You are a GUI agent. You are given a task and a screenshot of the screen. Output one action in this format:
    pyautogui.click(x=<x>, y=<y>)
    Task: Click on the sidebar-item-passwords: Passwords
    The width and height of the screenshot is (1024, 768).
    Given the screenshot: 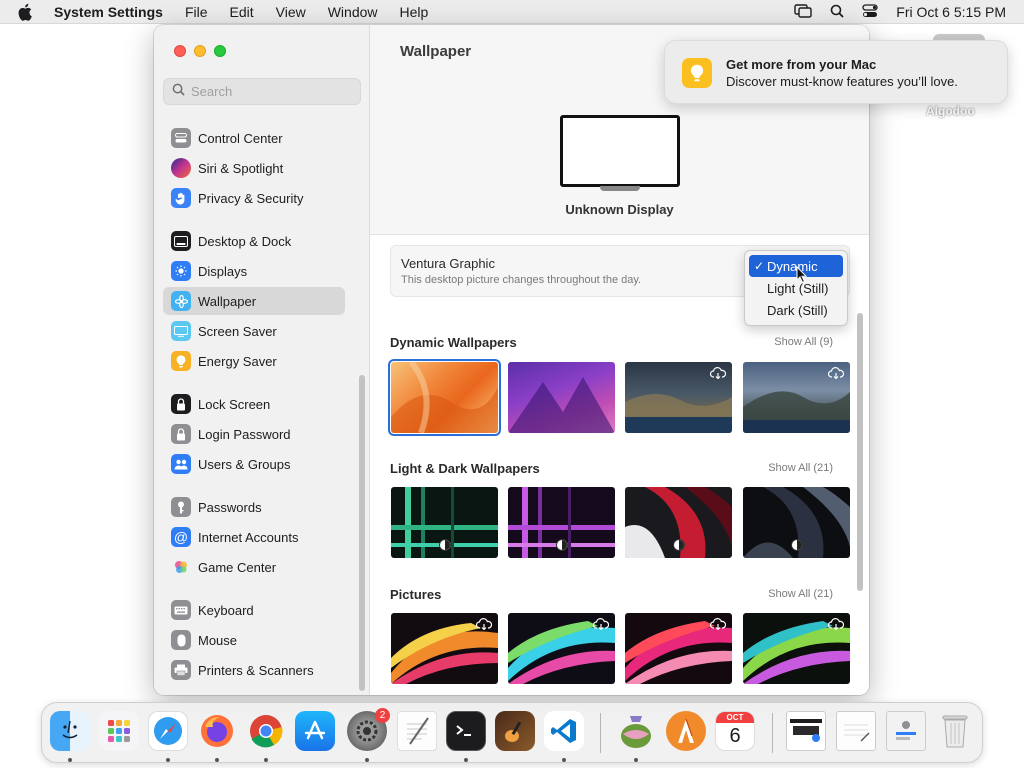 What is the action you would take?
    pyautogui.click(x=254, y=507)
    